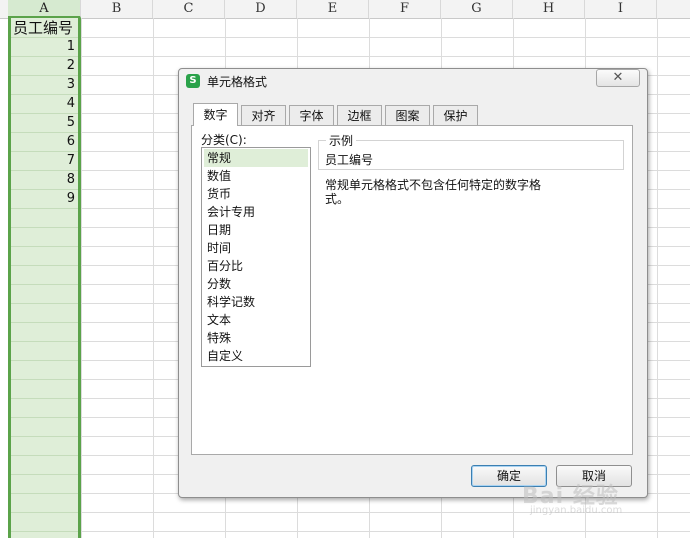  I want to click on category-item-time: 时间, so click(256, 248).